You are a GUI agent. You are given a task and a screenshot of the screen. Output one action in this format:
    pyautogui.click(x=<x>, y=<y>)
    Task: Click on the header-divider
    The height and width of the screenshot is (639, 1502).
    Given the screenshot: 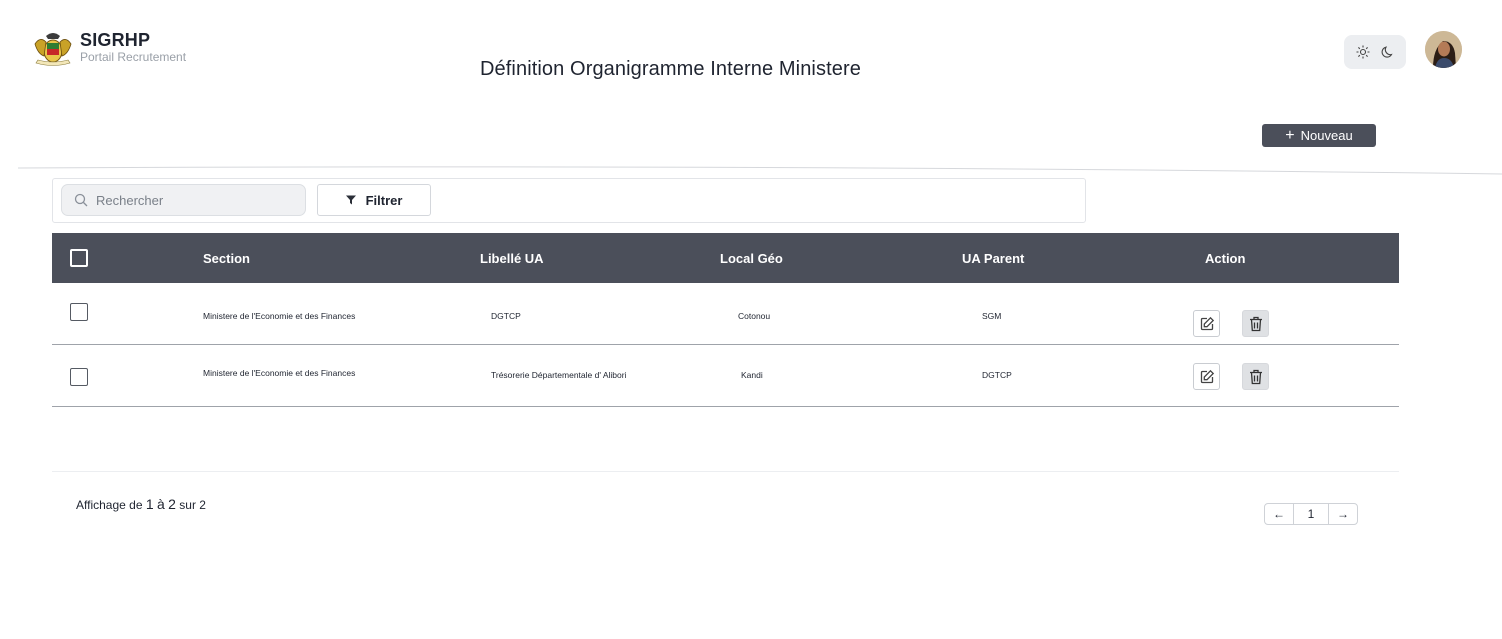 What is the action you would take?
    pyautogui.click(x=760, y=170)
    